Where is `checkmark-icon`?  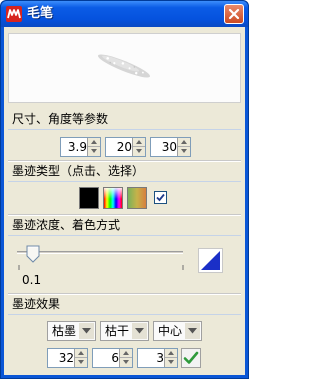
checkmark-icon is located at coordinates (160, 197).